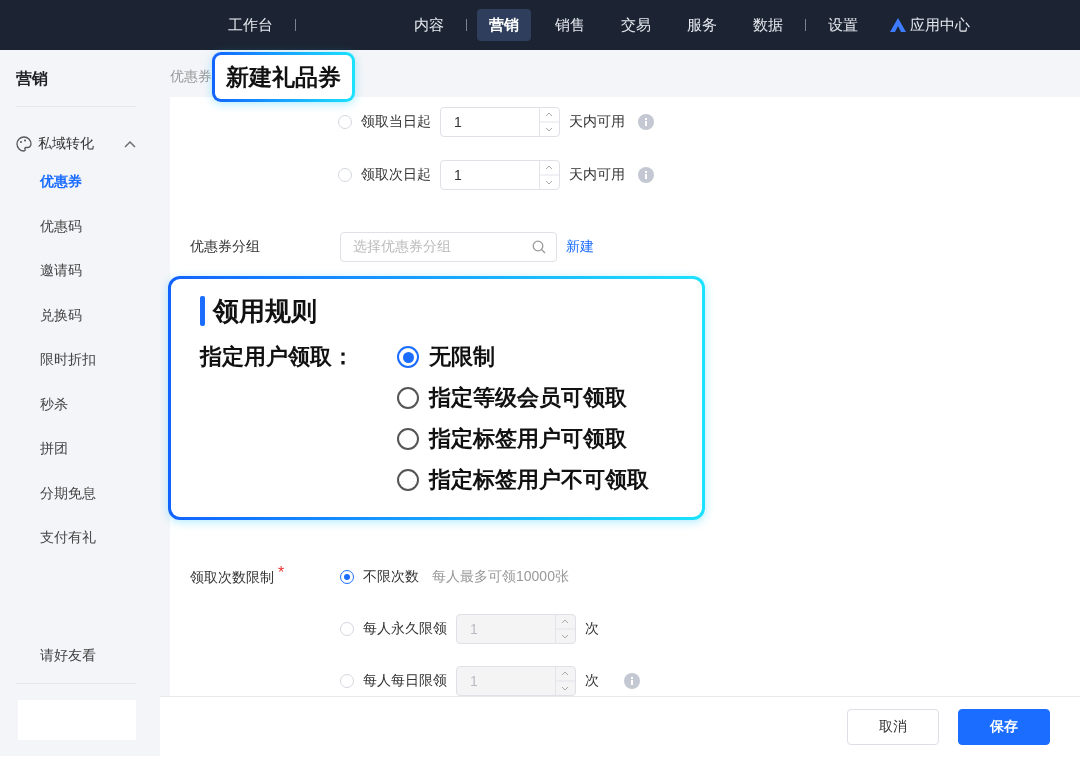 This screenshot has height=773, width=1080. What do you see at coordinates (539, 247) in the screenshot?
I see `search-icon` at bounding box center [539, 247].